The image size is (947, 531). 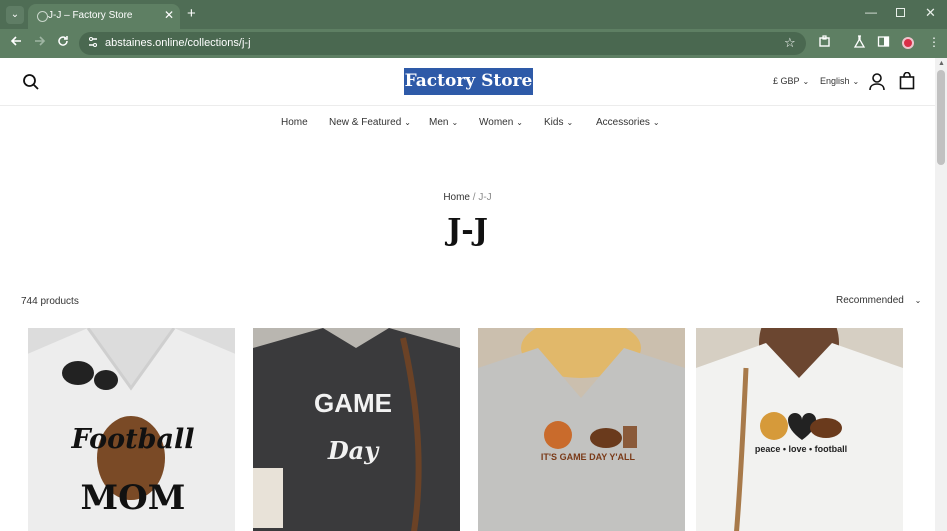 What do you see at coordinates (169, 15) in the screenshot?
I see `tab-close-icon: ✕` at bounding box center [169, 15].